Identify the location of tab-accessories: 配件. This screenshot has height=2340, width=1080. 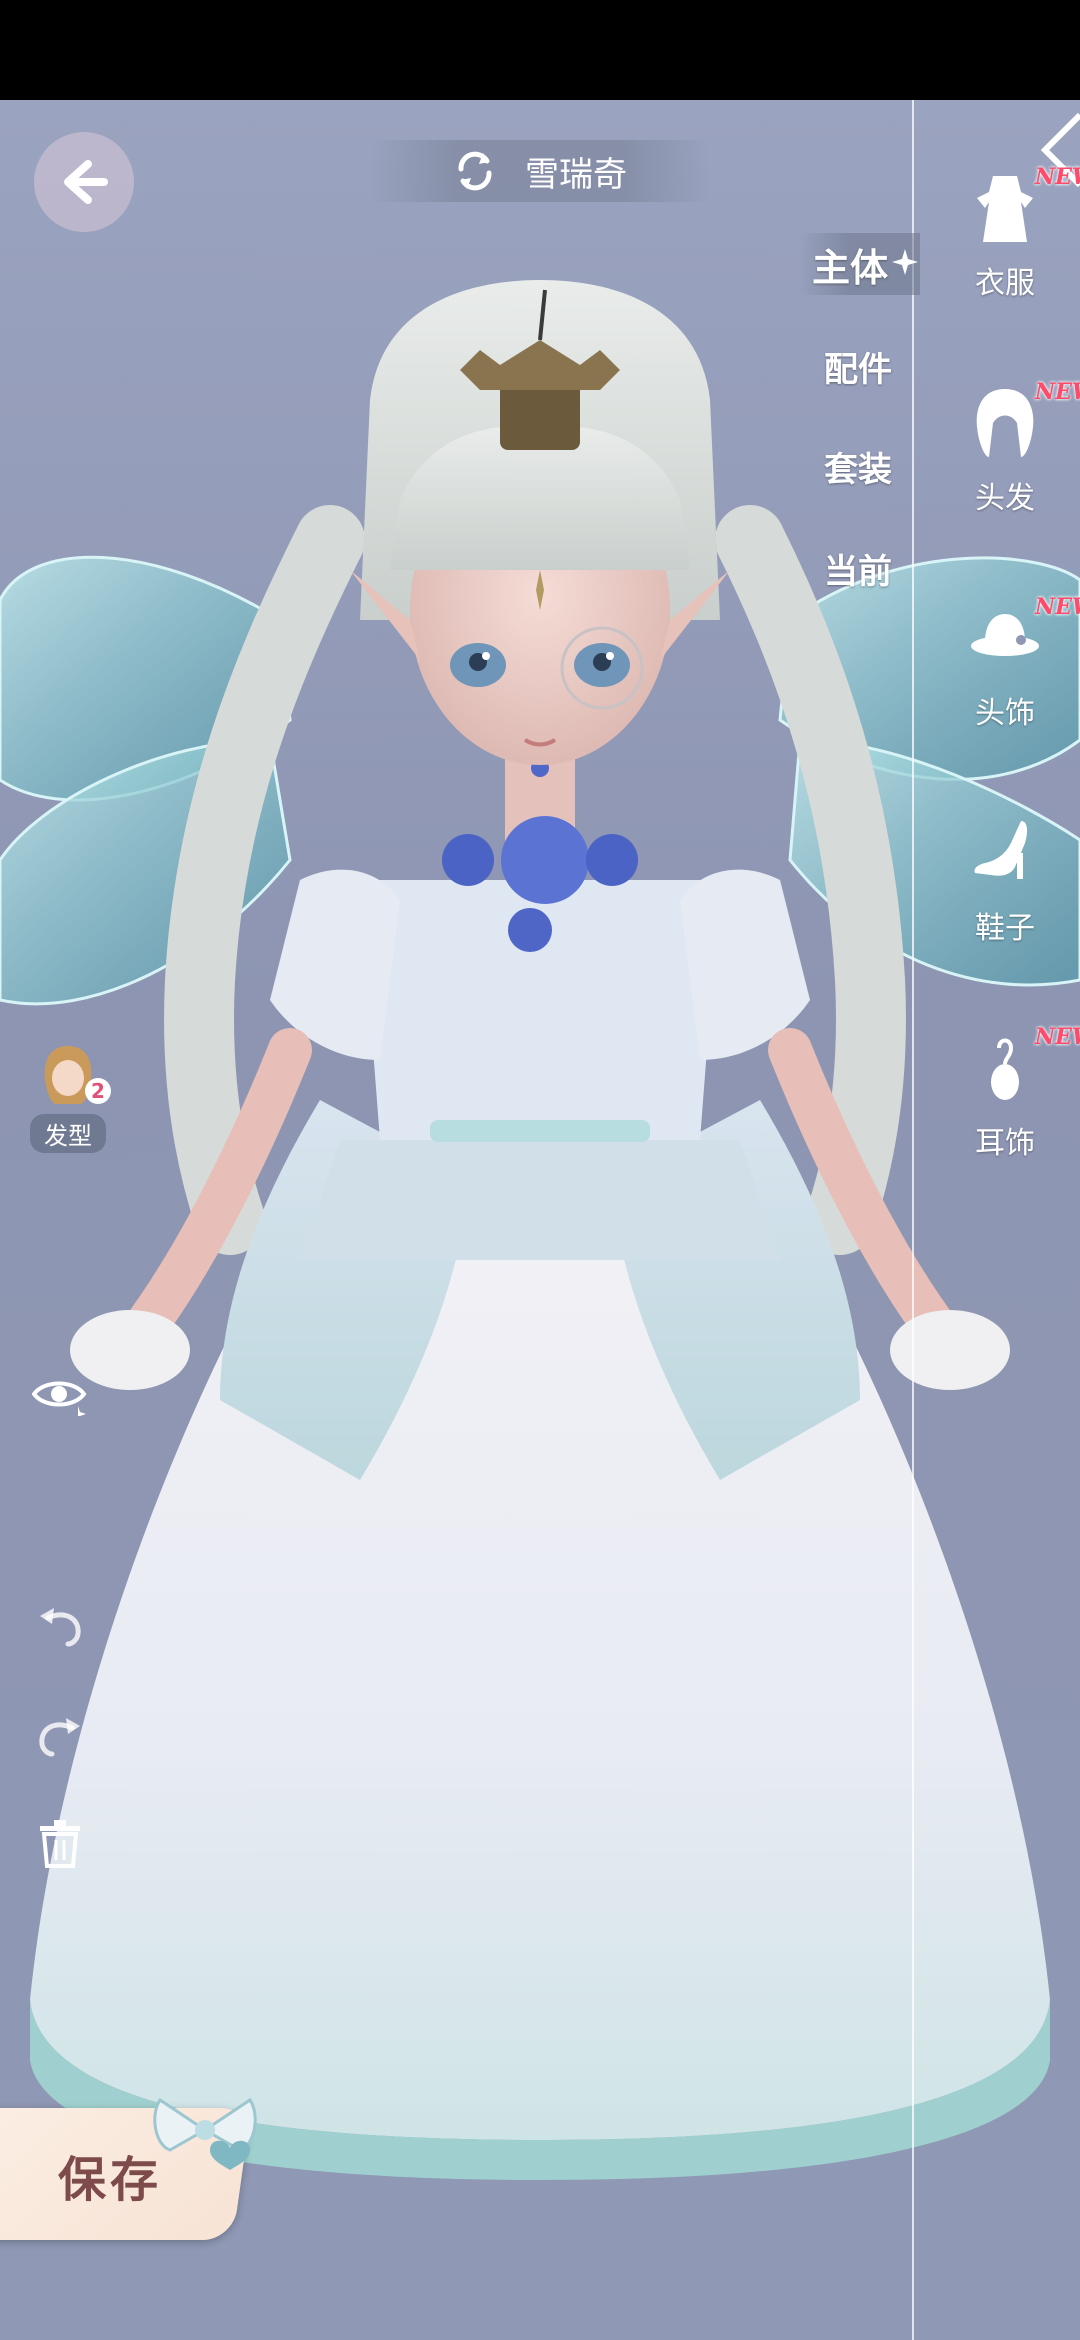
(884, 366).